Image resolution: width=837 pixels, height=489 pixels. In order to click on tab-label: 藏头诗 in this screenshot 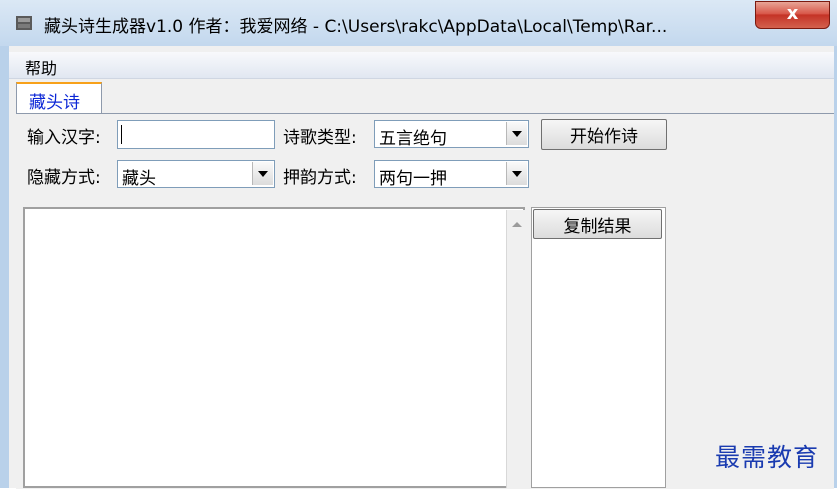, I will do `click(54, 103)`.